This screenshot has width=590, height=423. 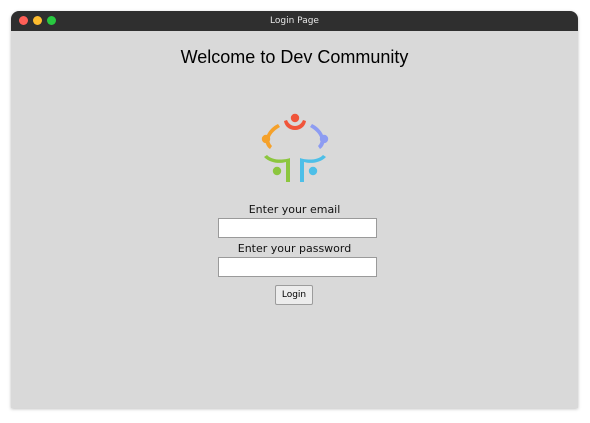 I want to click on community-logo-icon, so click(x=295, y=147).